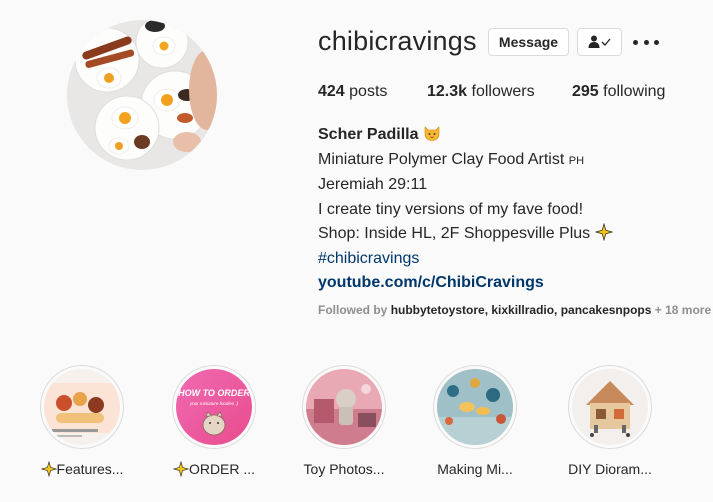  I want to click on following-label: following, so click(634, 91).